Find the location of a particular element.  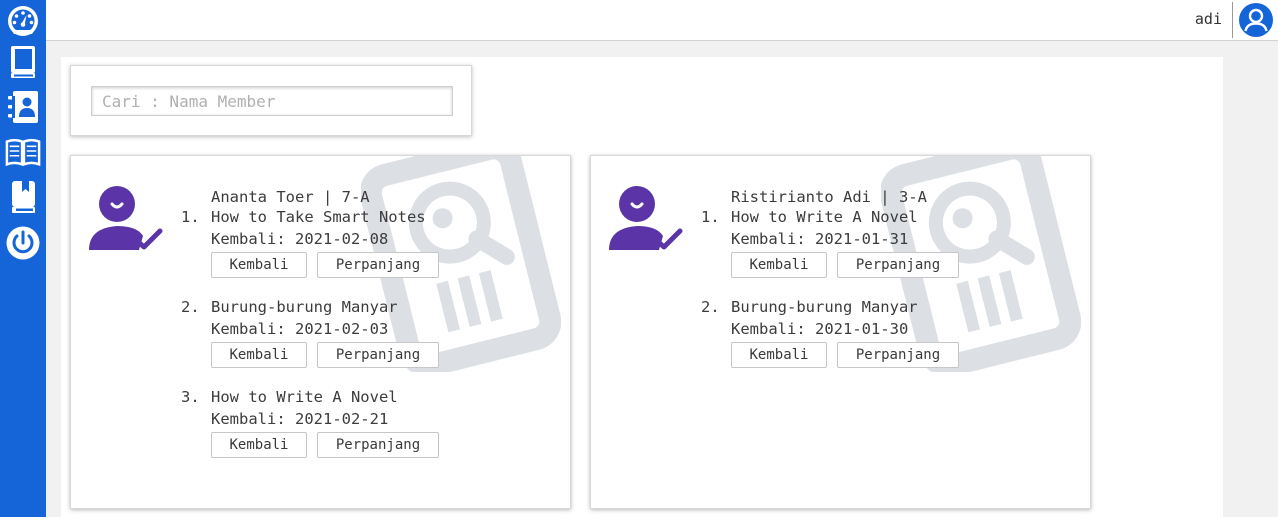

sidebar-item-books is located at coordinates (23, 62).